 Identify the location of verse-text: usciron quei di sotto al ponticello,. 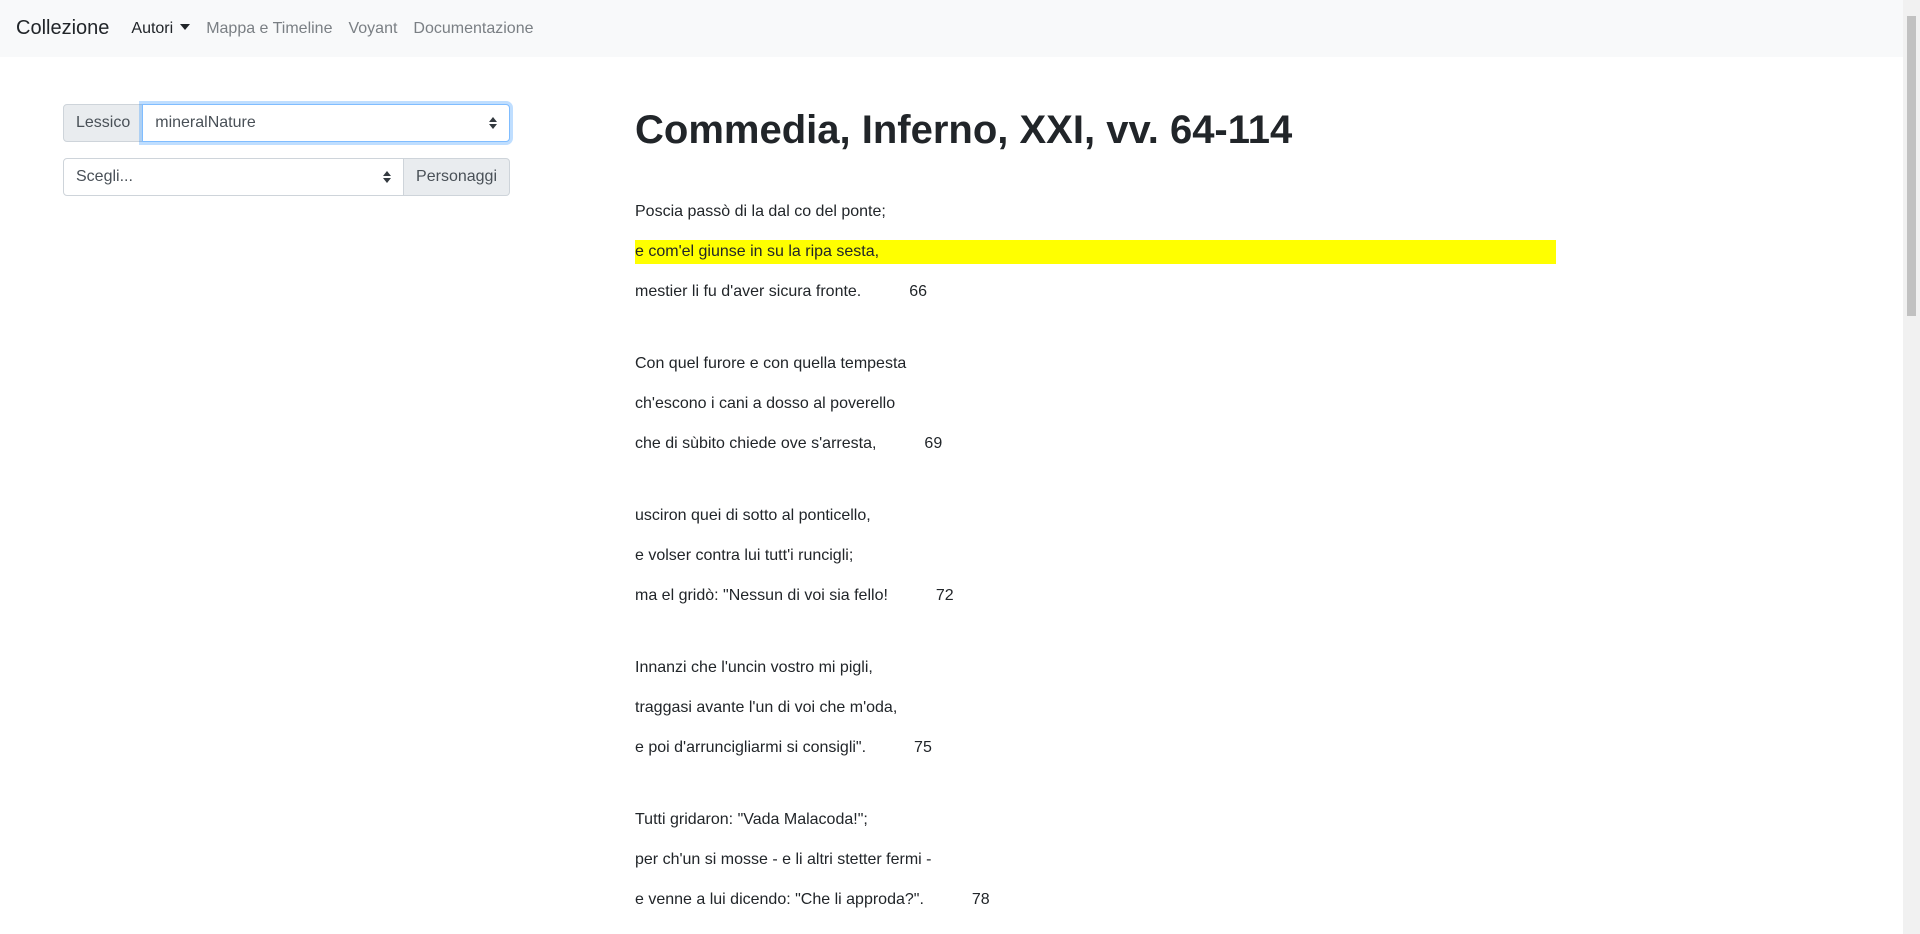
(753, 515).